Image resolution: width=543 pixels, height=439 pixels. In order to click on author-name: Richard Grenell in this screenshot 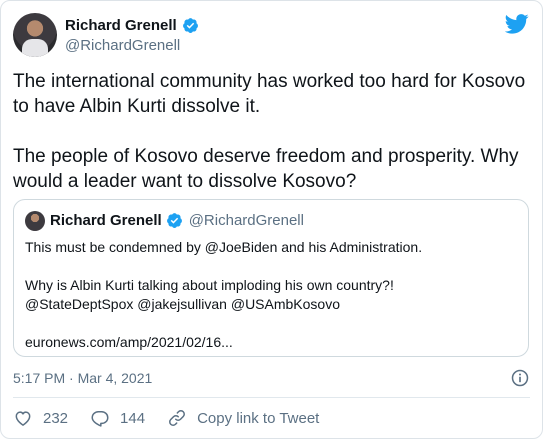, I will do `click(121, 25)`.